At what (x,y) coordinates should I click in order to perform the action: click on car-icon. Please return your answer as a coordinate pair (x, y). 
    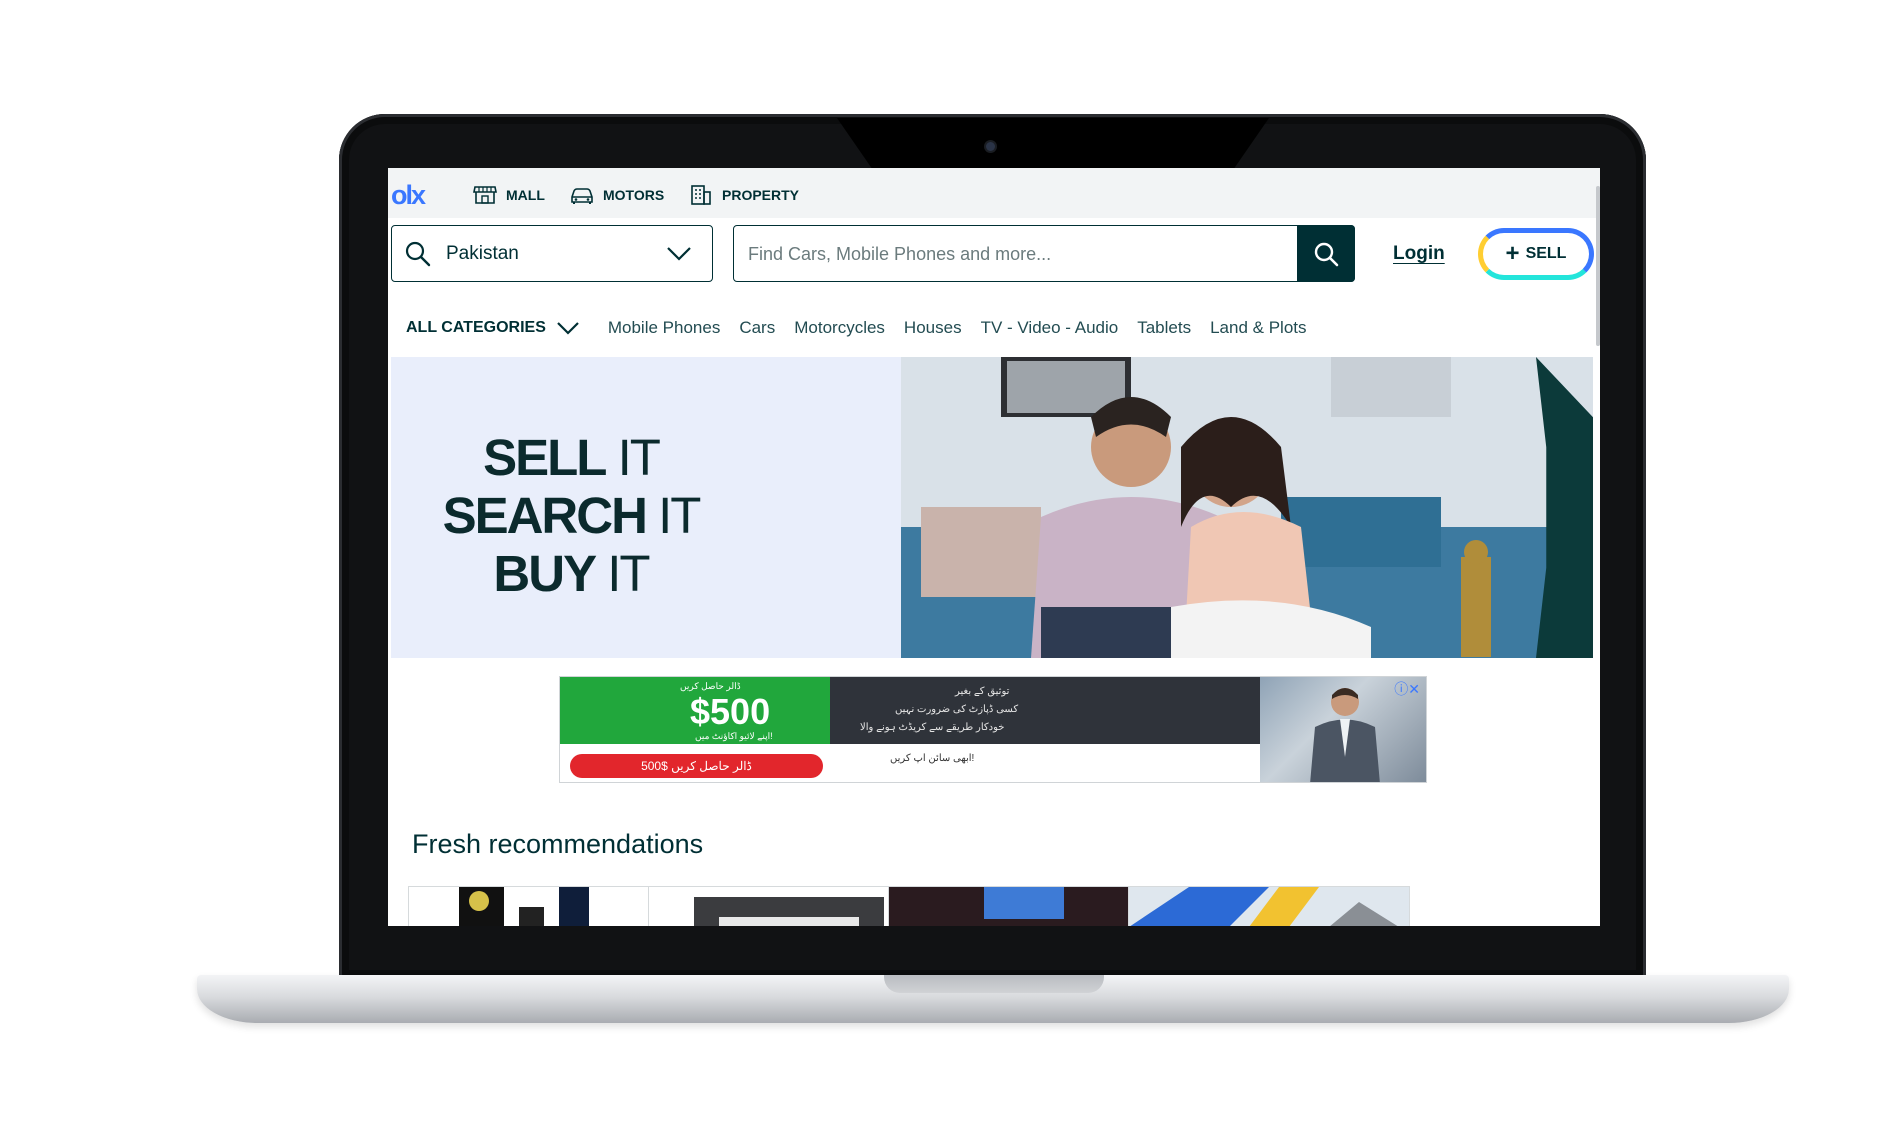
    Looking at the image, I should click on (582, 196).